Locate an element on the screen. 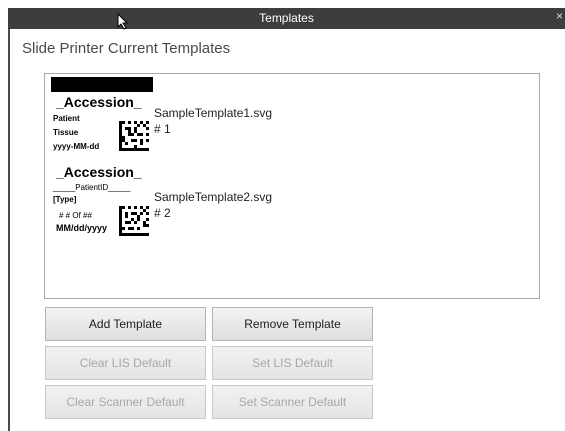 This screenshot has height=431, width=565. window-title: Templates is located at coordinates (286, 18).